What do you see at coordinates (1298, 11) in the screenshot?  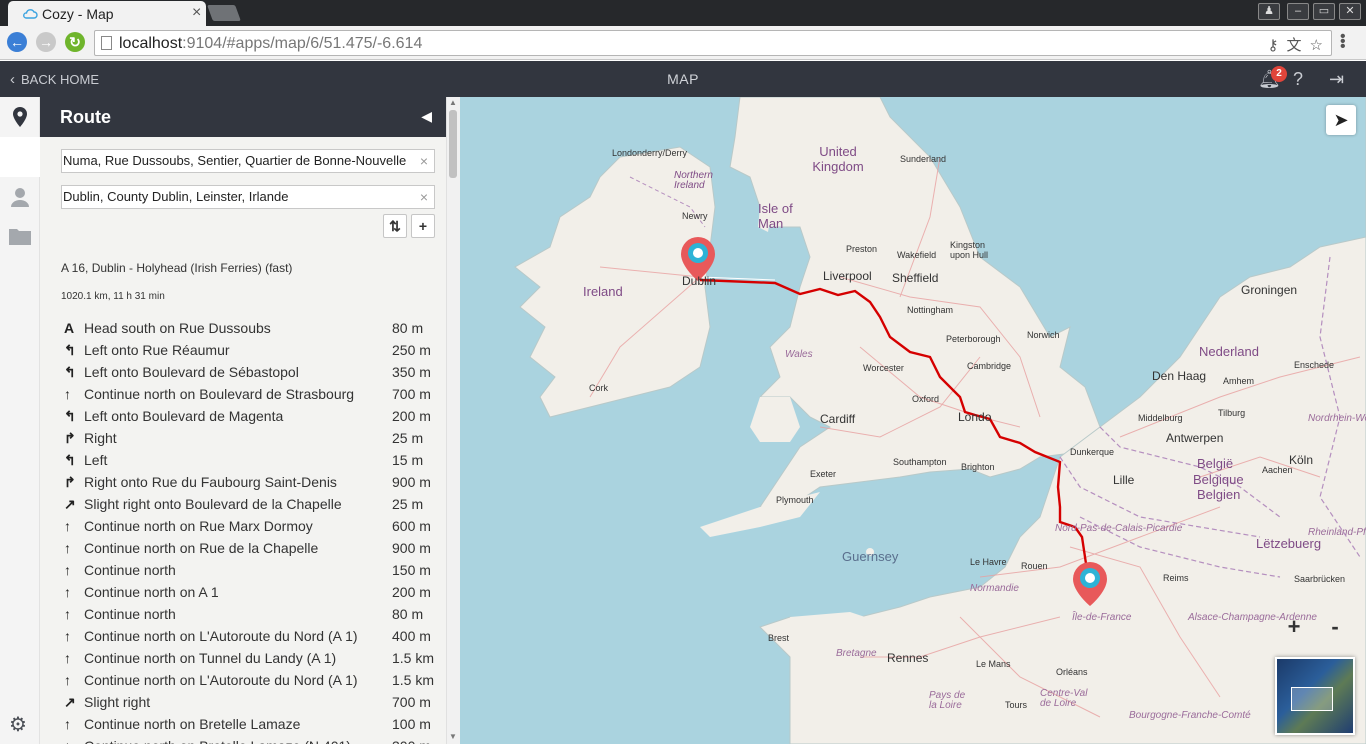 I see `minimize-button: –` at bounding box center [1298, 11].